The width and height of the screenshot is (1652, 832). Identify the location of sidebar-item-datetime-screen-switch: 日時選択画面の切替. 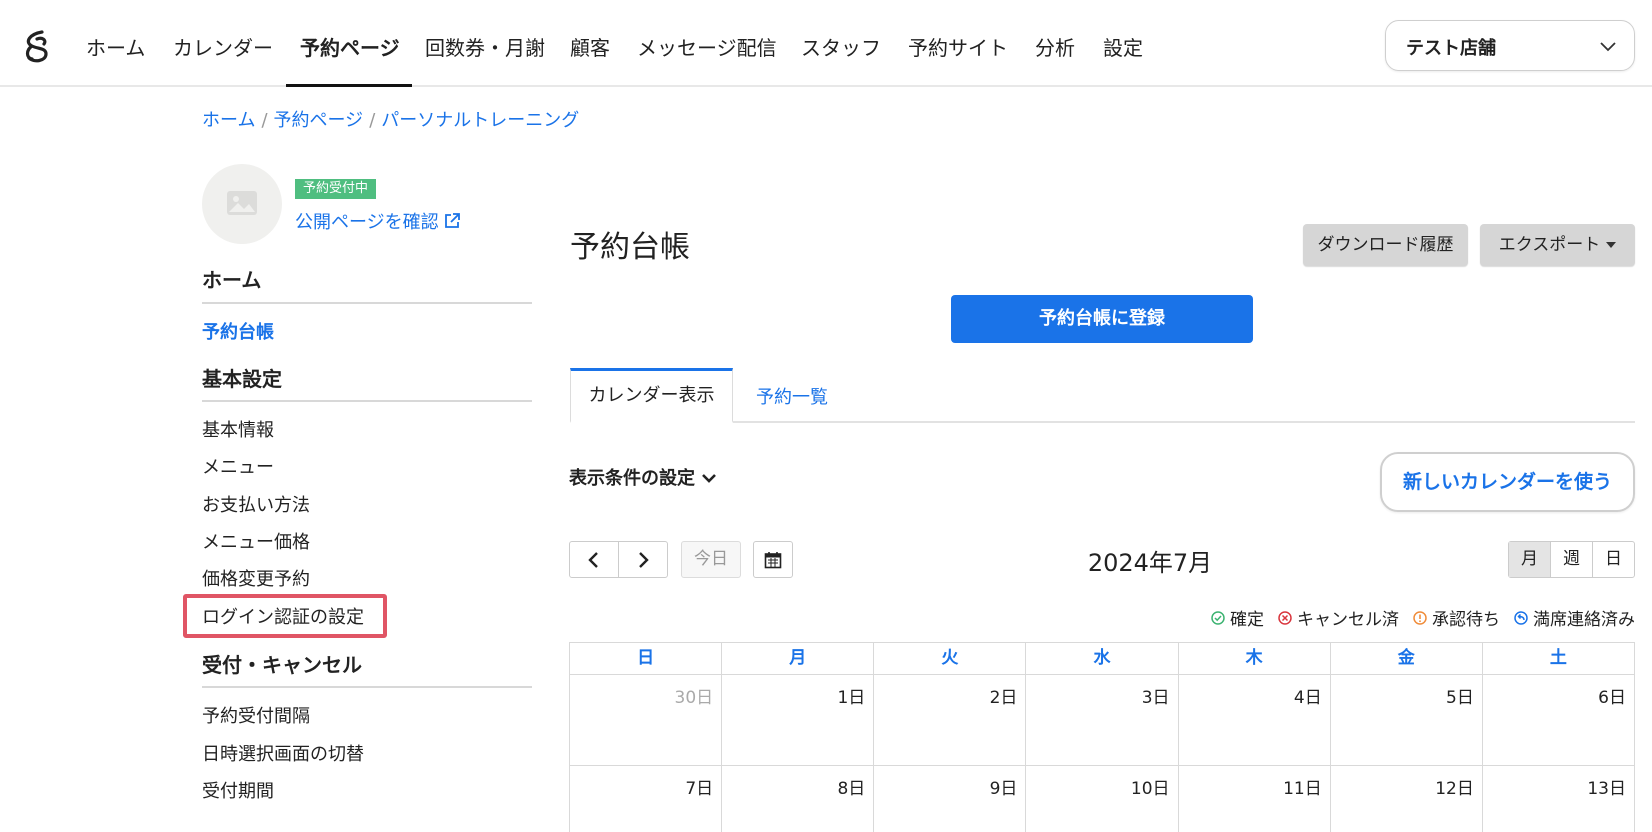
(283, 753).